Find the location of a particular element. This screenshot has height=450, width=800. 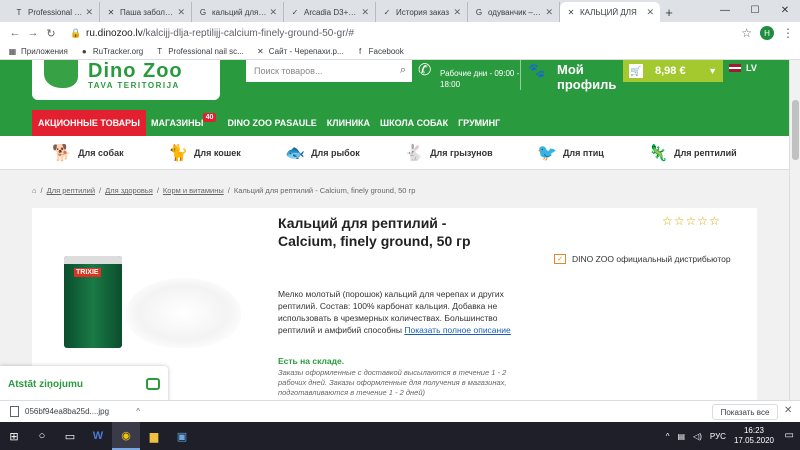

browser-tab: ✕ КАЛЬЦИЙ ДЛЯ ✕ is located at coordinates (610, 12).